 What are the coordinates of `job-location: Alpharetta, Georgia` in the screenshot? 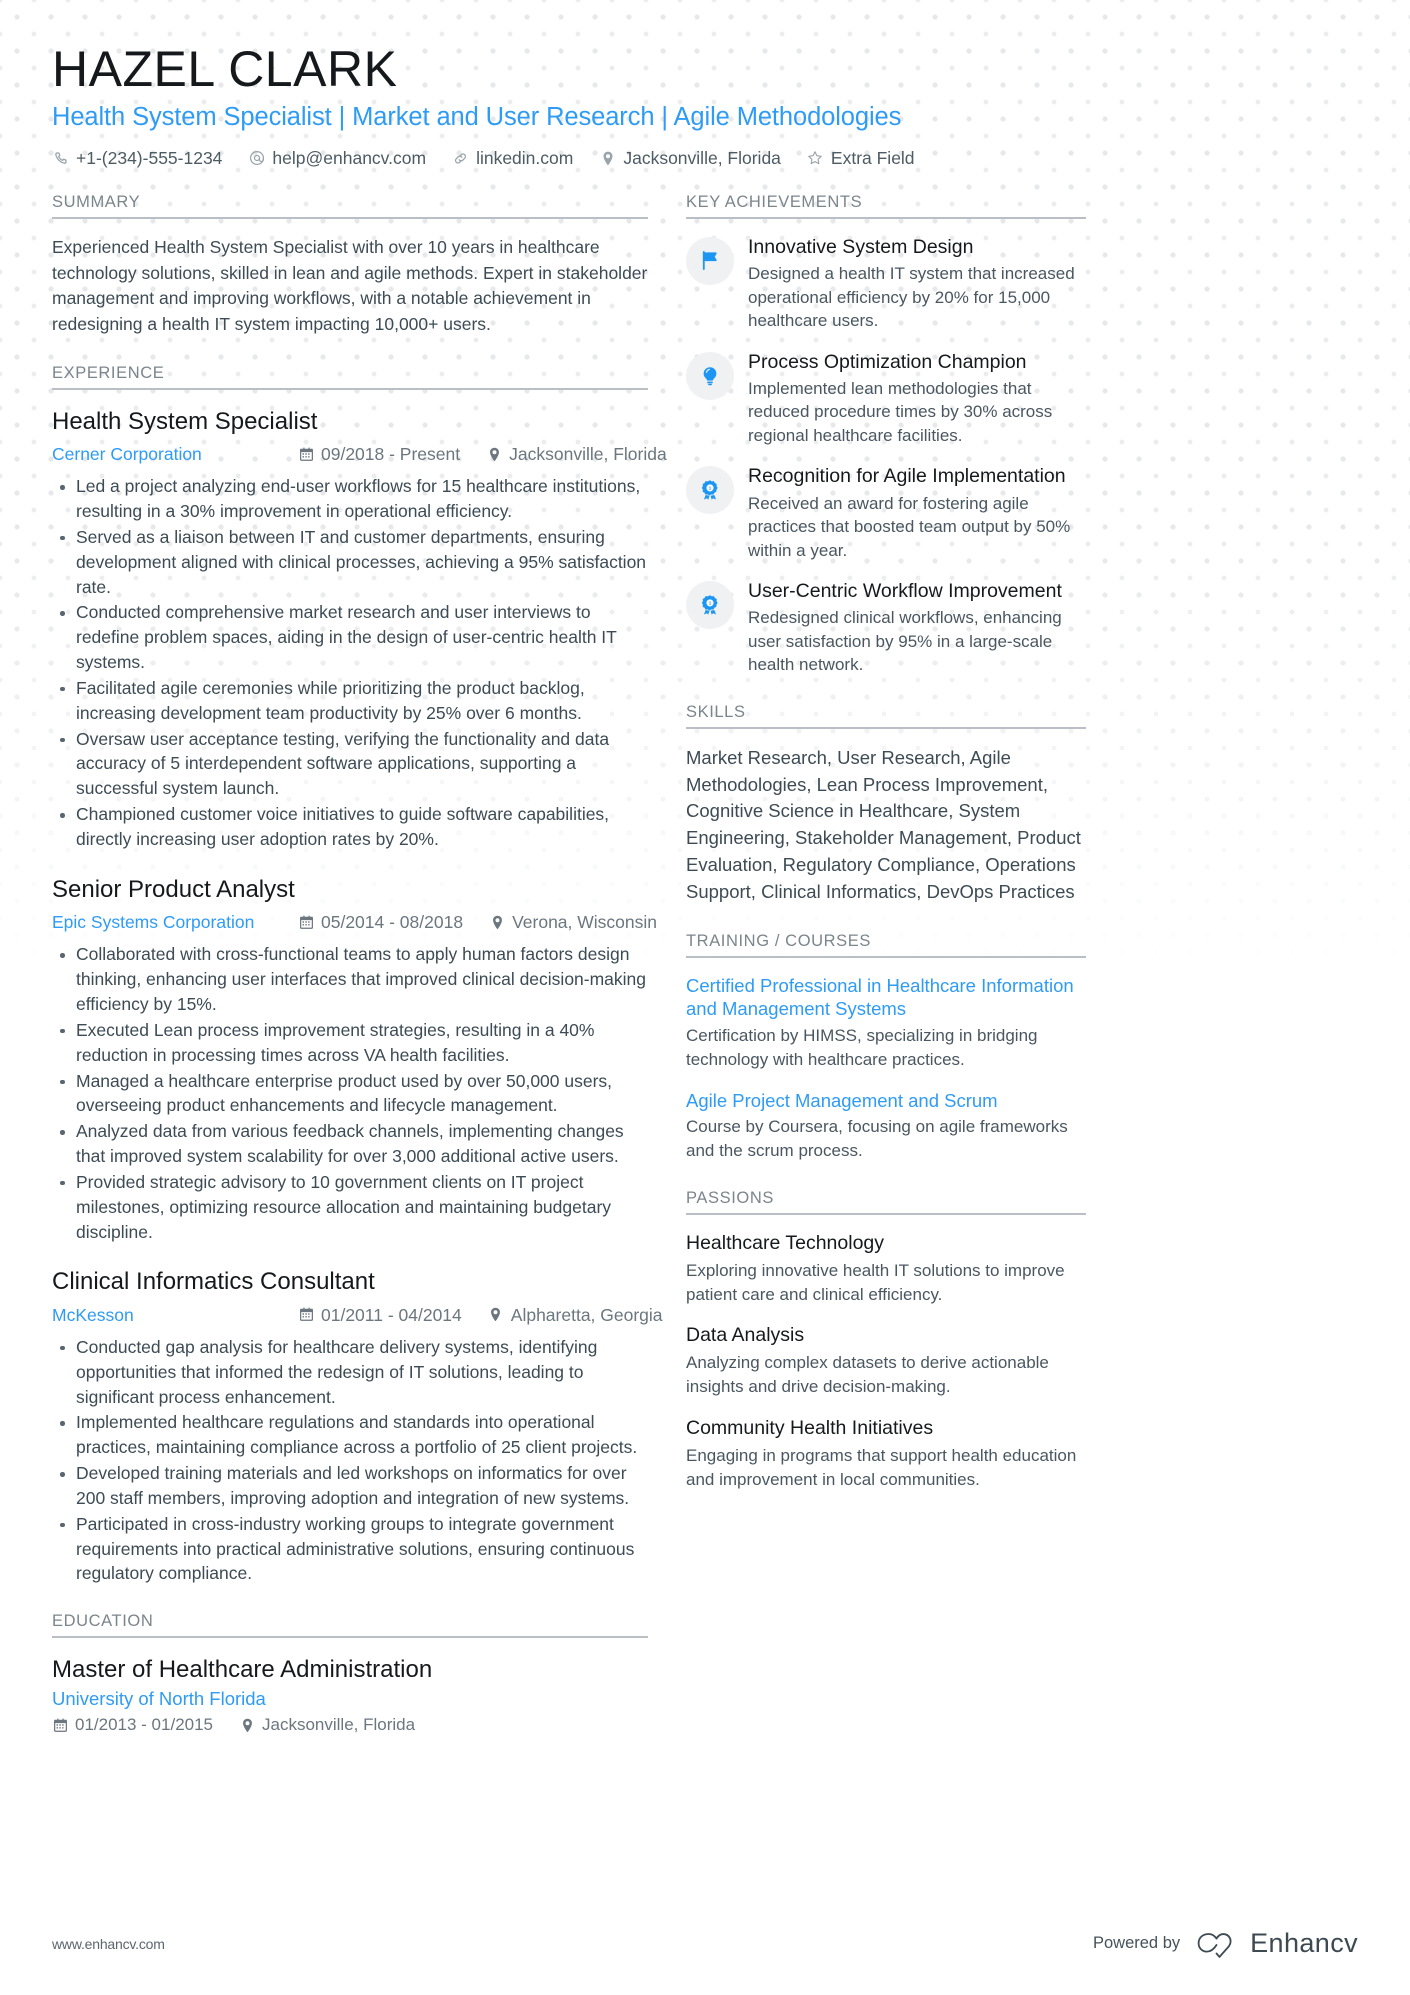 It's located at (575, 1315).